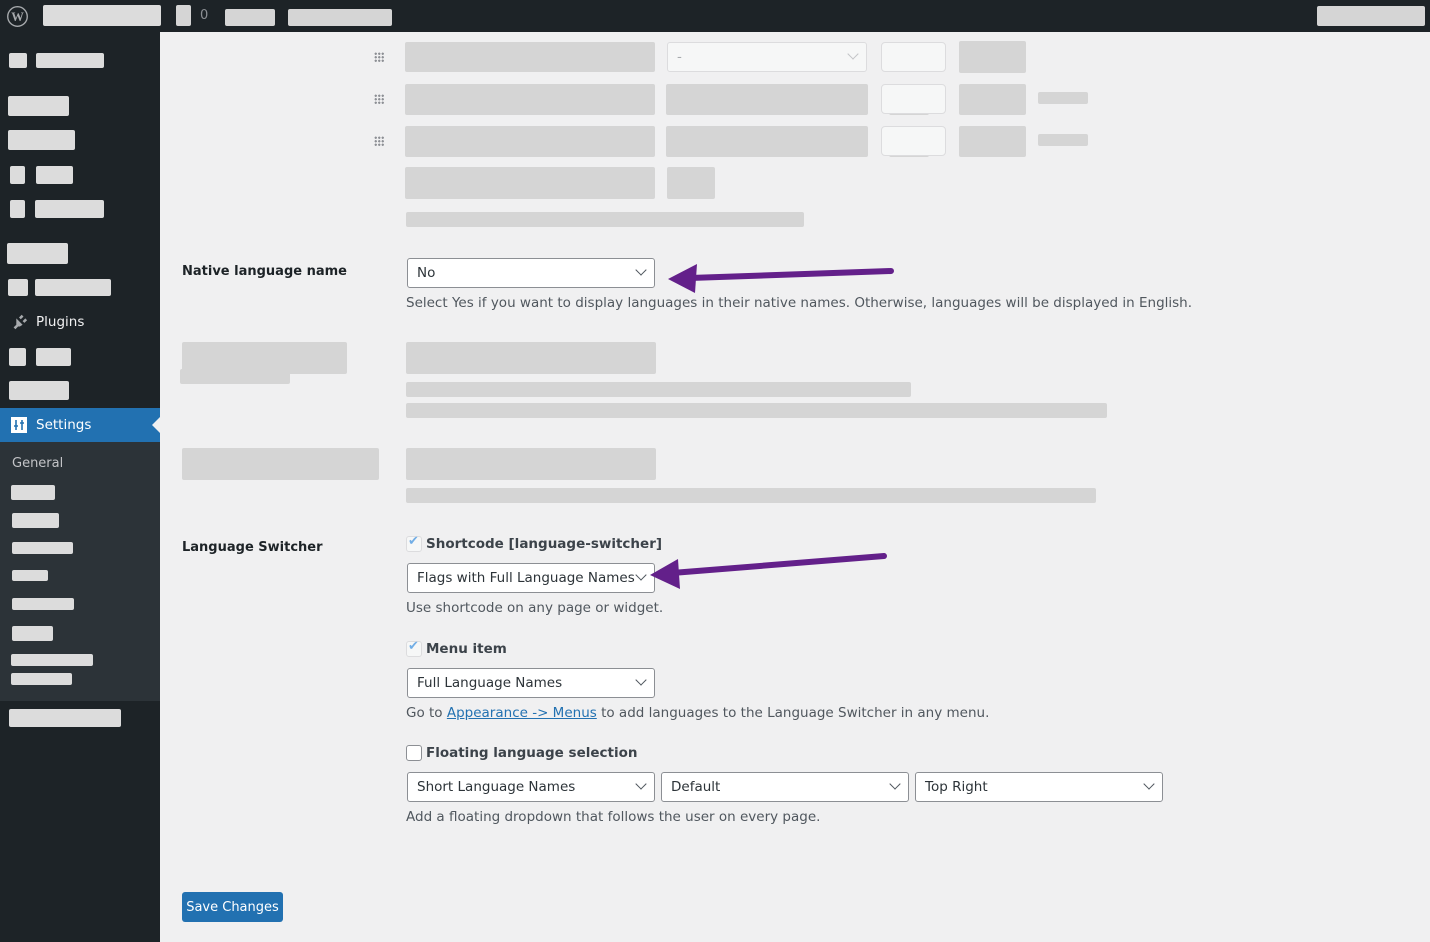 This screenshot has width=1430, height=942. I want to click on wordpress-logo-icon: W, so click(17, 16).